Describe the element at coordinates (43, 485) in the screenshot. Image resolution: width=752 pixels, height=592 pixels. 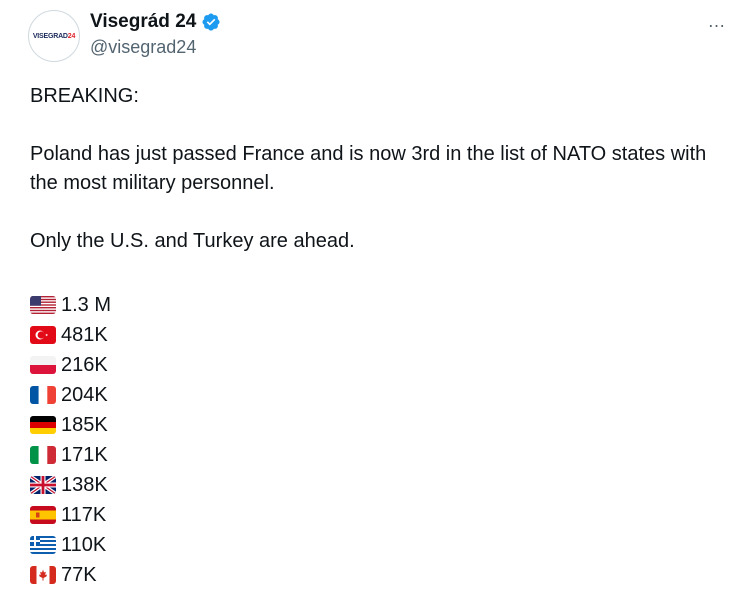
I see `uk-flag-icon` at that location.